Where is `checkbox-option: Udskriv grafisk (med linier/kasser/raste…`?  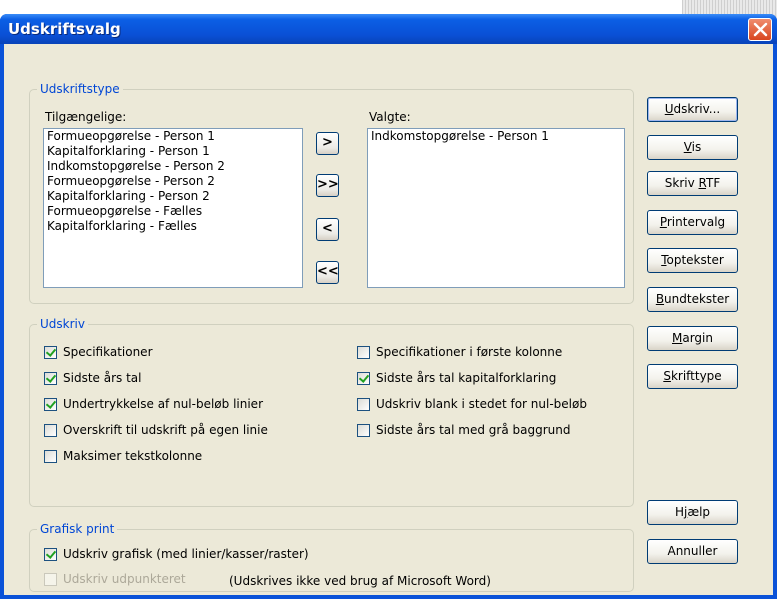
checkbox-option: Udskriv grafisk (med linier/kasser/raste… is located at coordinates (176, 554).